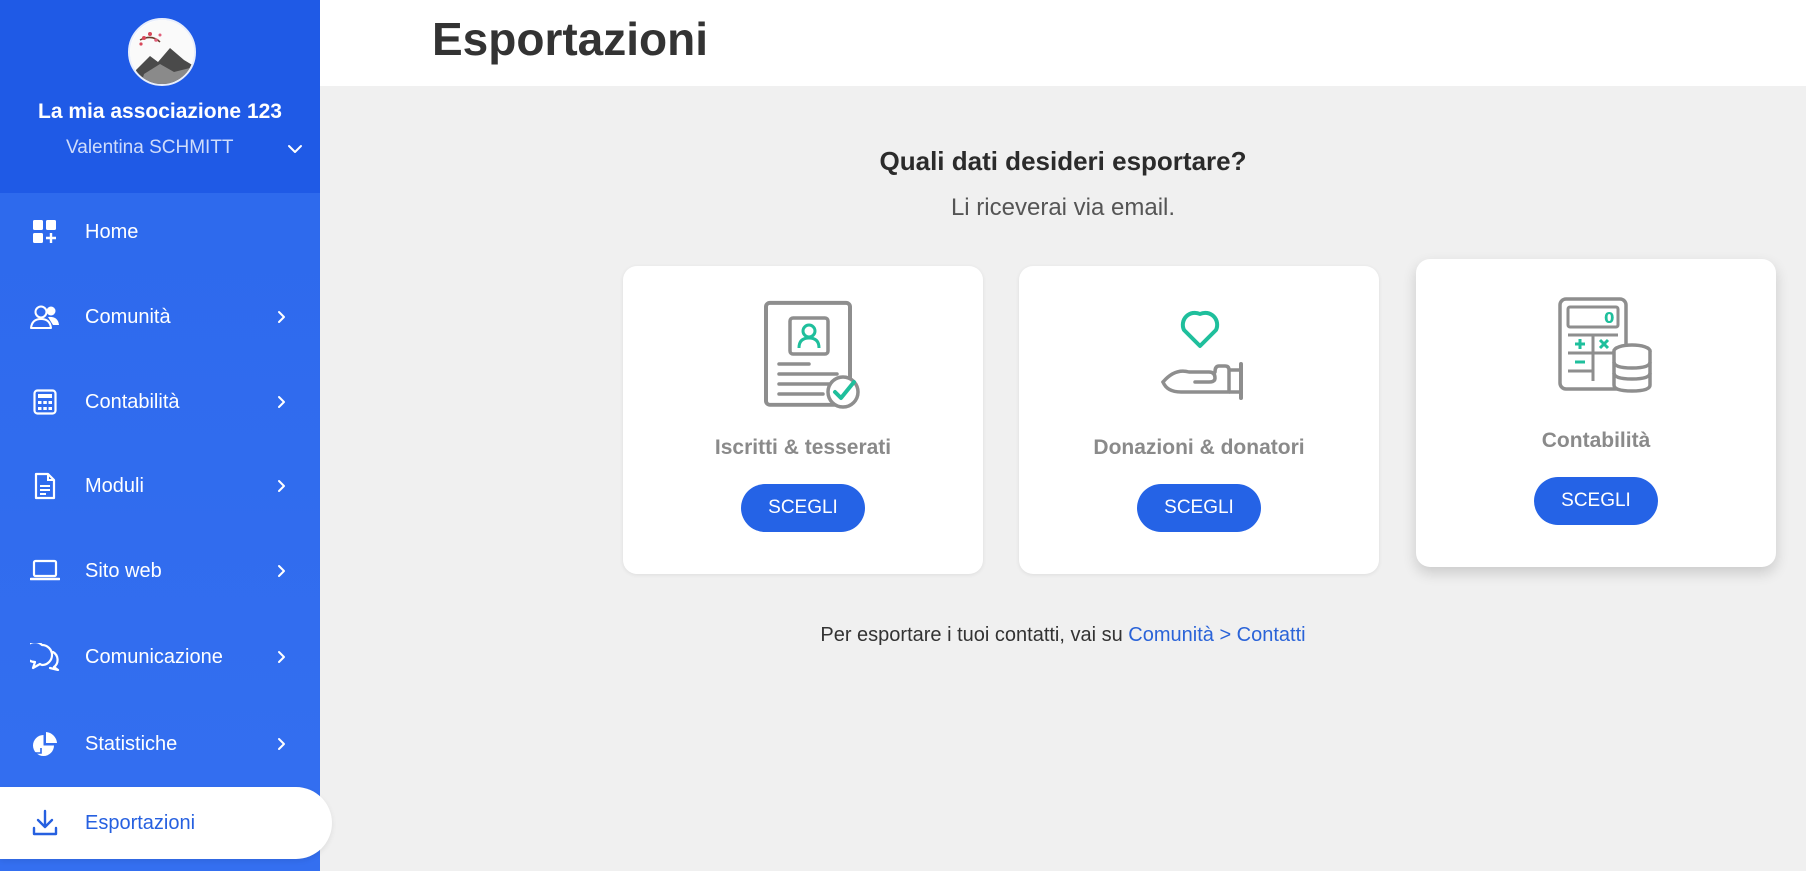 The width and height of the screenshot is (1806, 871). Describe the element at coordinates (160, 232) in the screenshot. I see `sidebar-item-home: Home` at that location.